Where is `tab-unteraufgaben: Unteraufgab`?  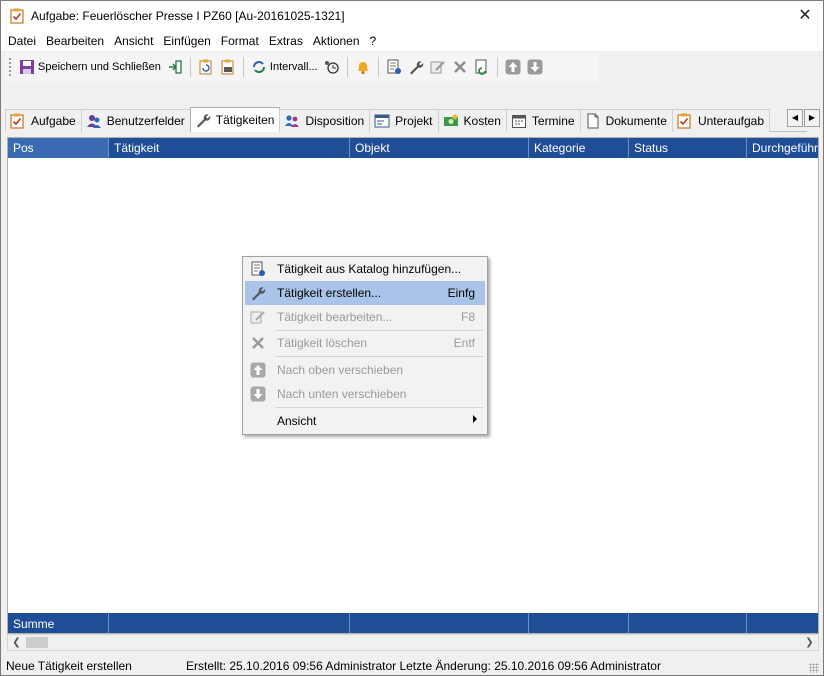
tab-unteraufgaben: Unteraufgab is located at coordinates (720, 120).